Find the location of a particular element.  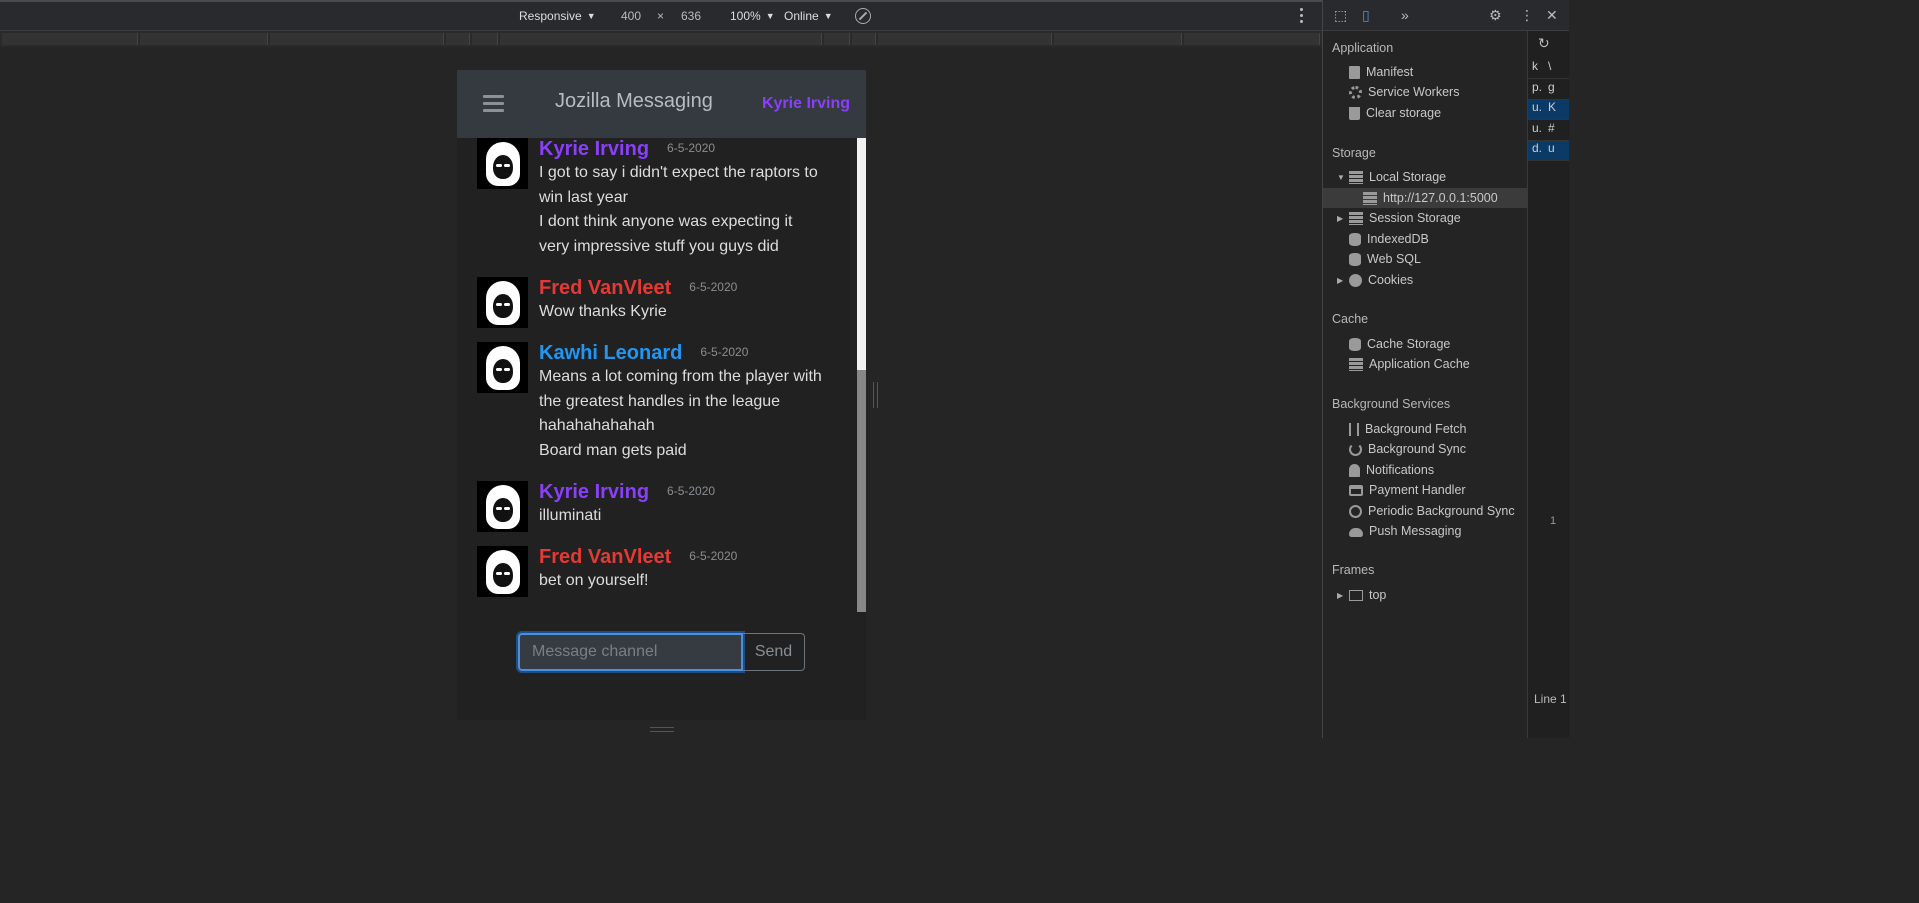

zoom-select: 100% ▼ is located at coordinates (752, 16).